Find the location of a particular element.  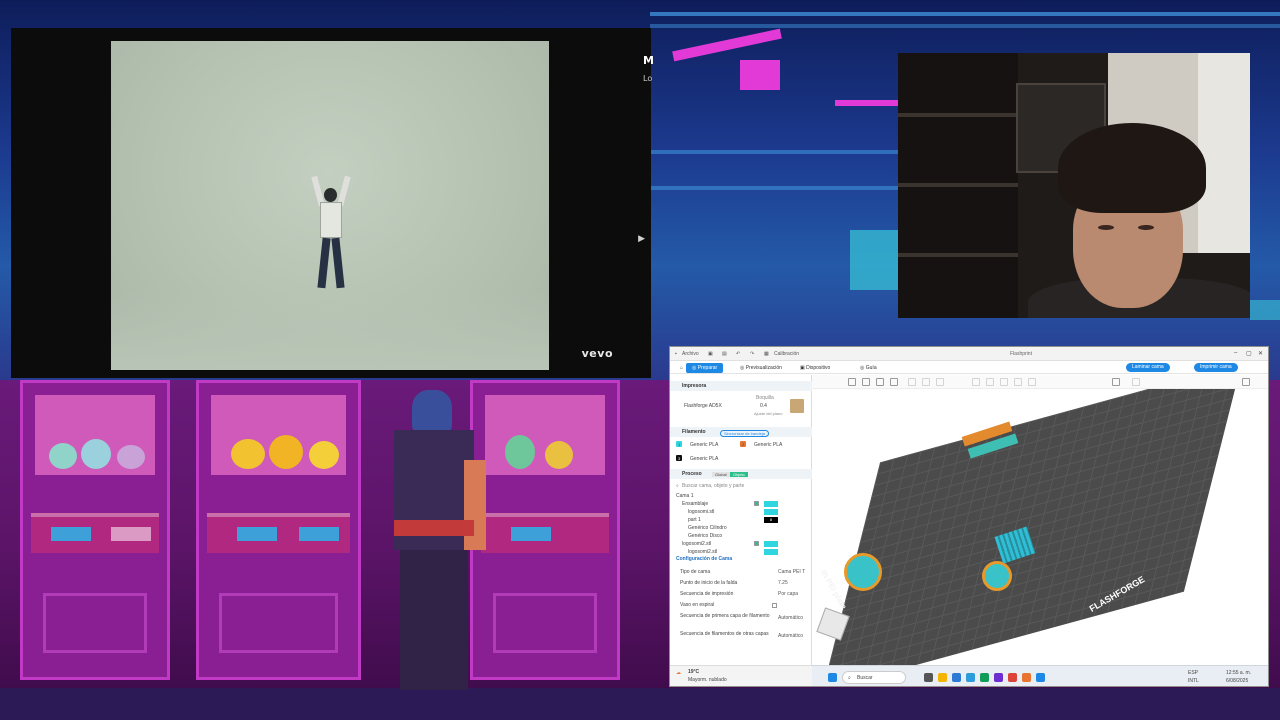

menu-calibracion: Calibración is located at coordinates (786, 354).